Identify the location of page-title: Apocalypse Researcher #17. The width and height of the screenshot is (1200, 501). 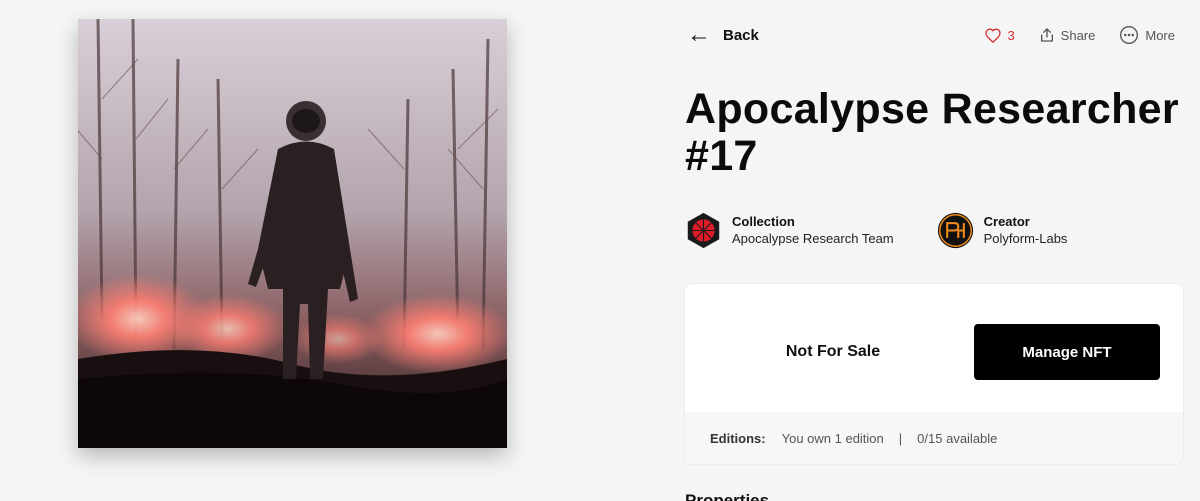
(935, 133).